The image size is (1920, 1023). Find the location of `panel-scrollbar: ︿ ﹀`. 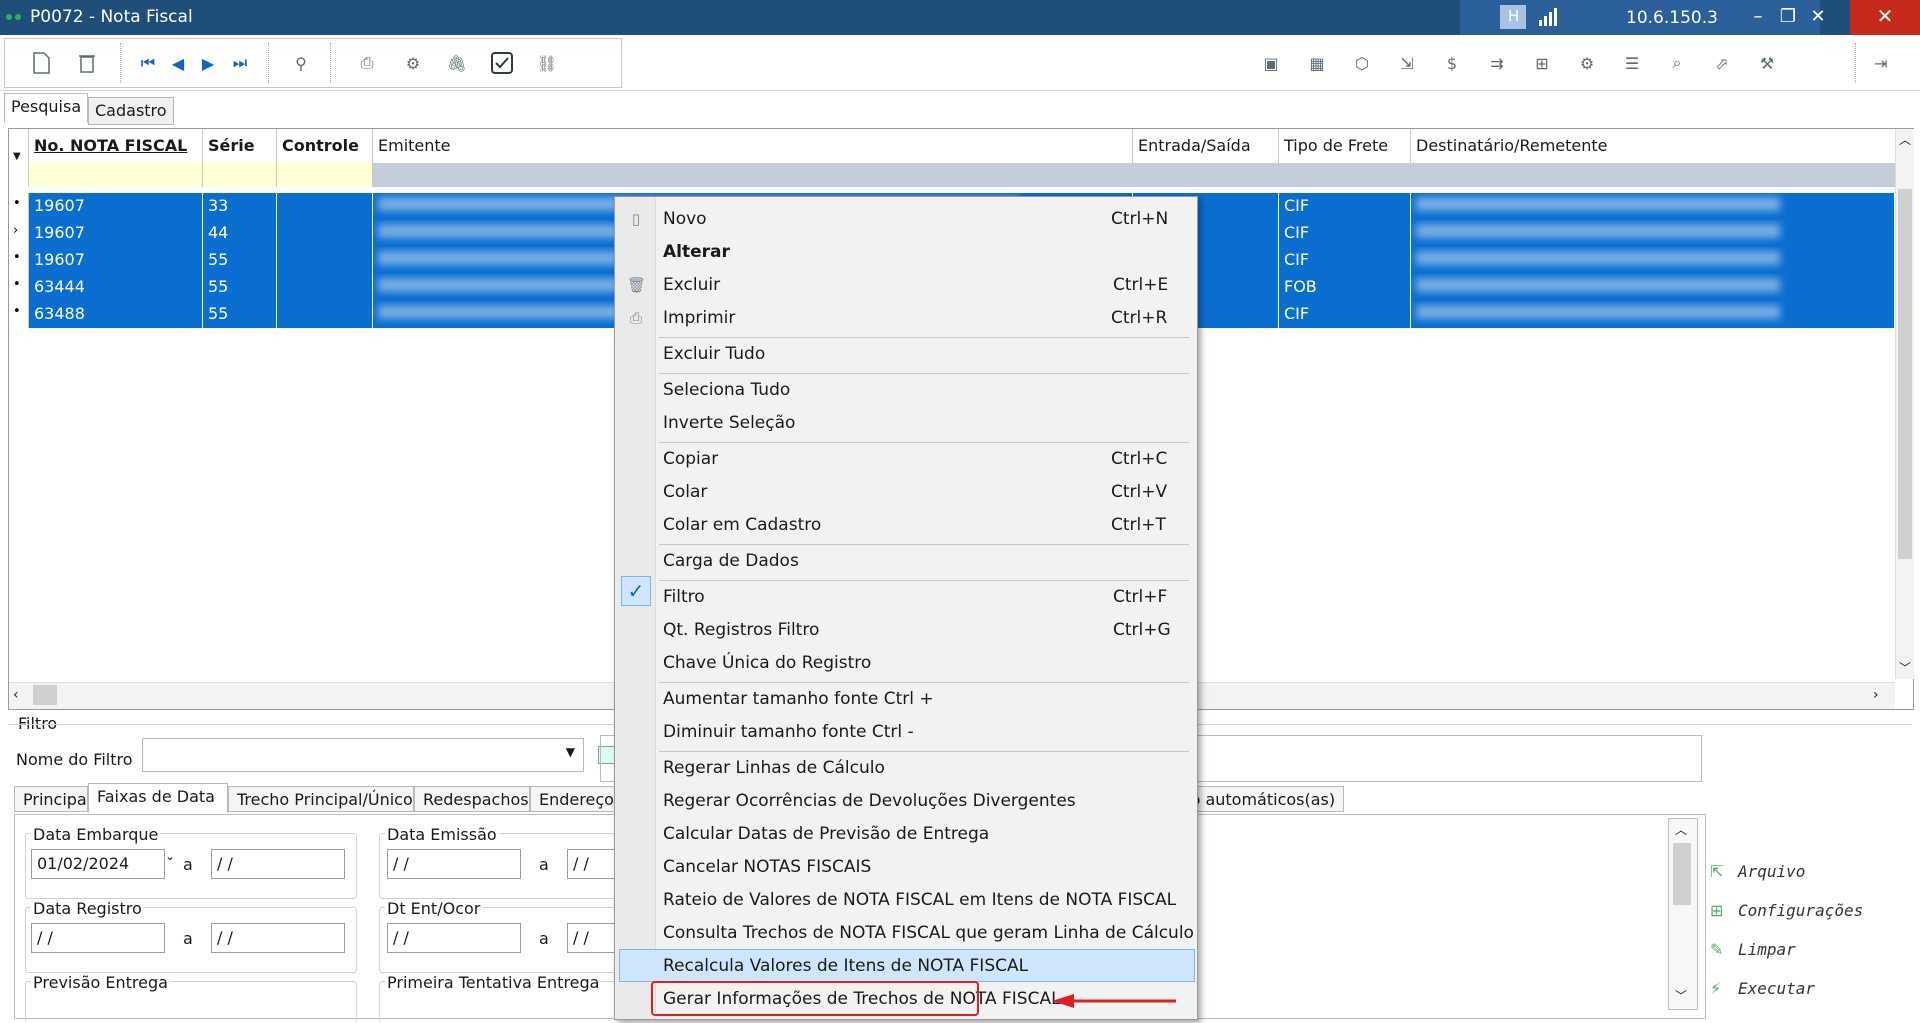

panel-scrollbar: ︿ ﹀ is located at coordinates (1683, 914).